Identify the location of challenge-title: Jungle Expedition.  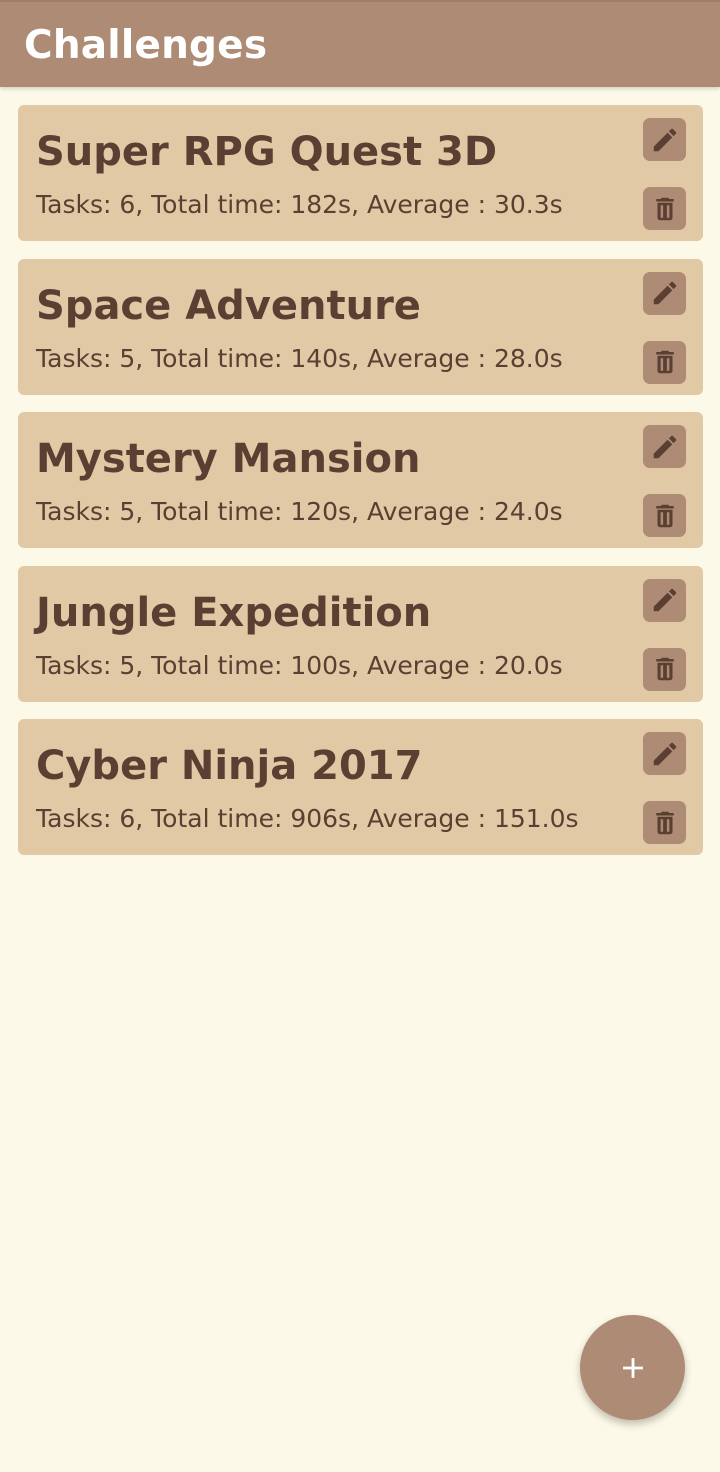
(234, 612).